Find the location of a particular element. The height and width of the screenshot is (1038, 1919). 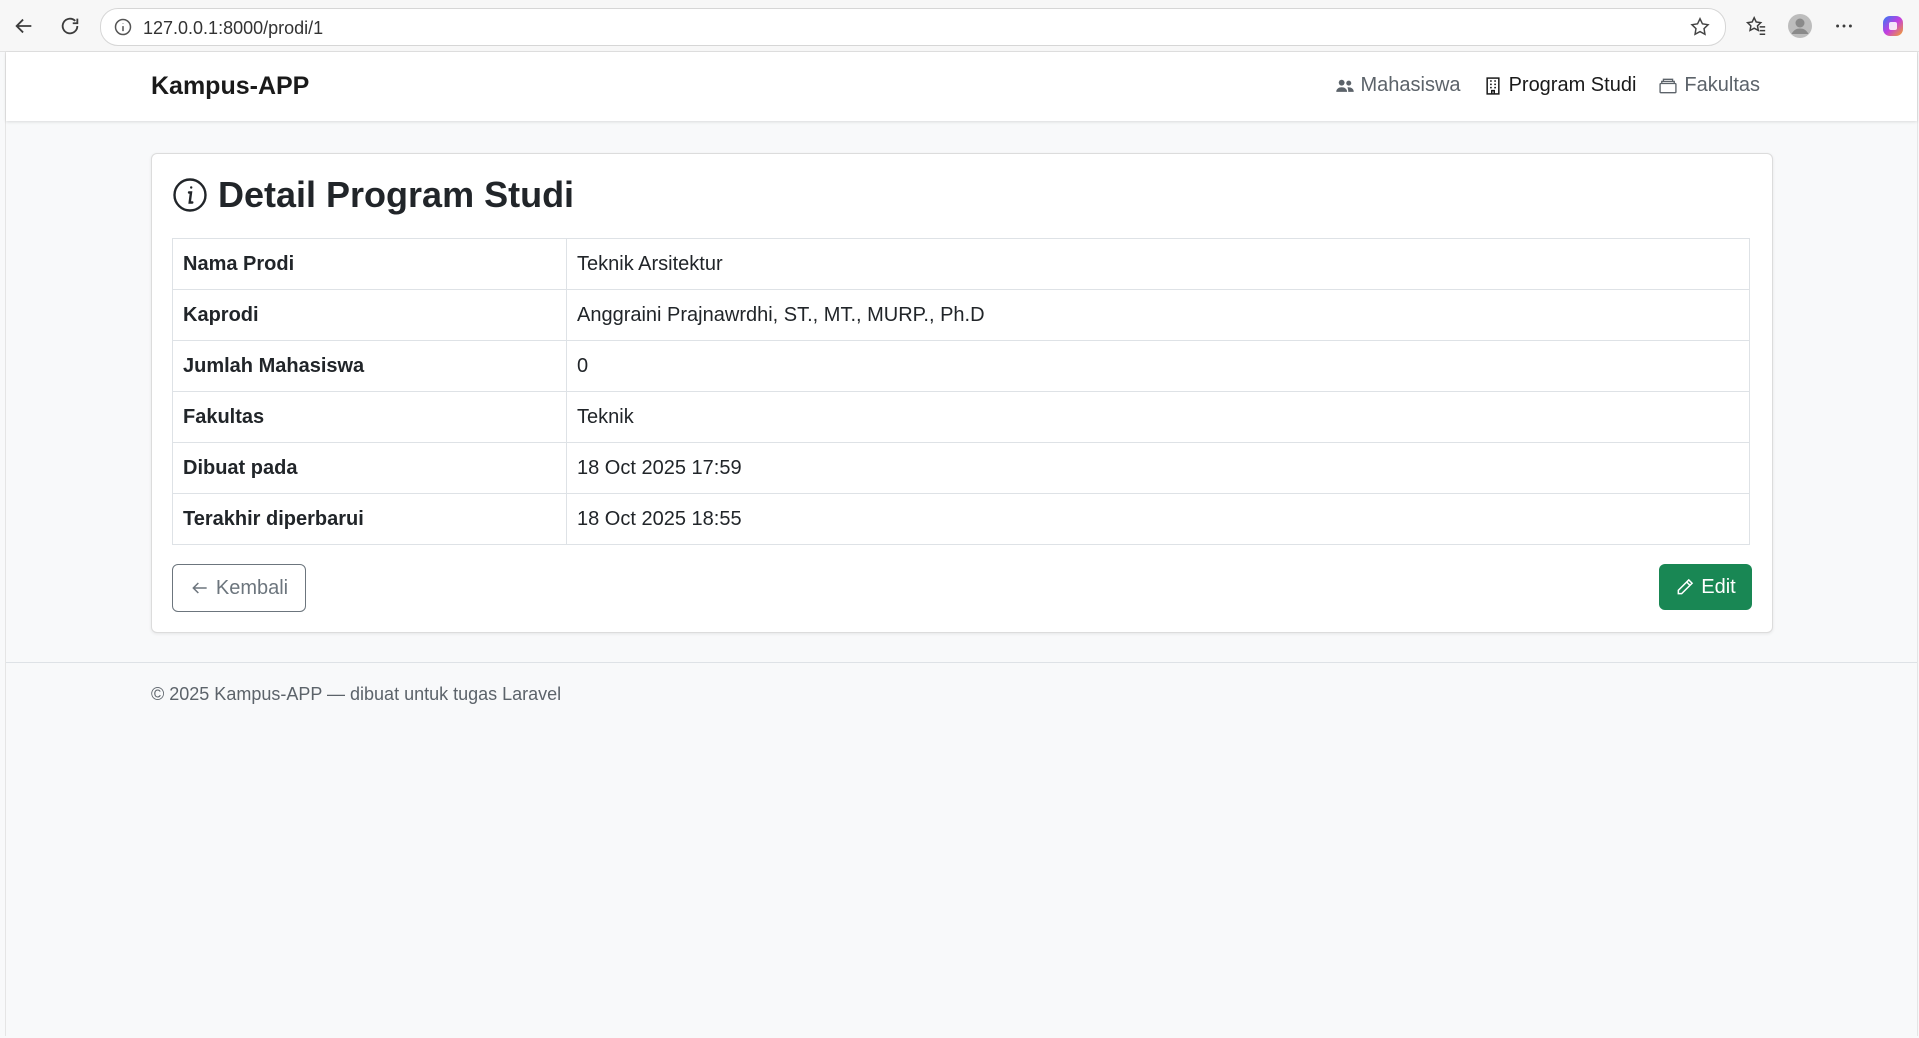

nav-item-fakultas: Fakultas is located at coordinates (1709, 85).